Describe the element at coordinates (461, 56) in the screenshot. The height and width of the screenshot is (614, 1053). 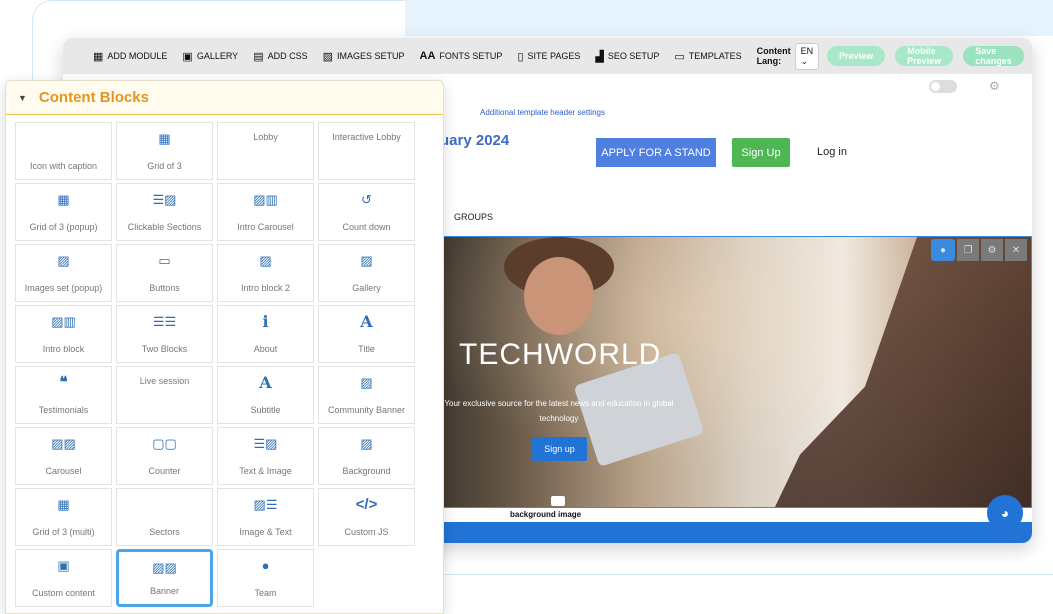
I see `fonts-setup-button: Aa FONTS SETUP` at that location.